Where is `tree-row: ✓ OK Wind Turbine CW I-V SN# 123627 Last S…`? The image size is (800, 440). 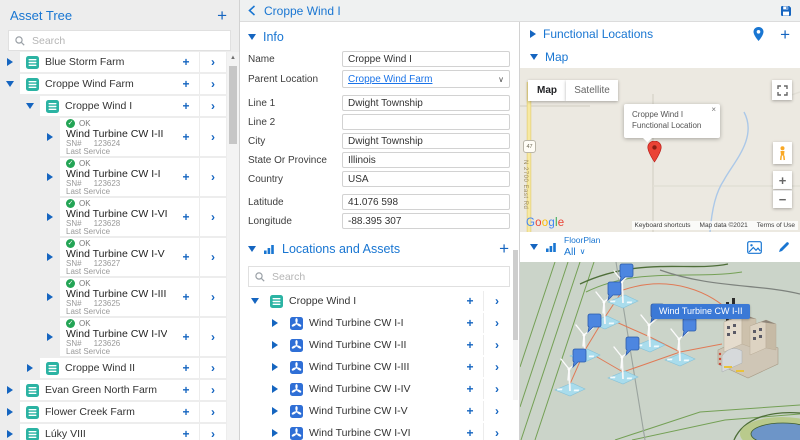
tree-row: ✓ OK Wind Turbine CW I-V SN# 123627 Last S… is located at coordinates (133, 257).